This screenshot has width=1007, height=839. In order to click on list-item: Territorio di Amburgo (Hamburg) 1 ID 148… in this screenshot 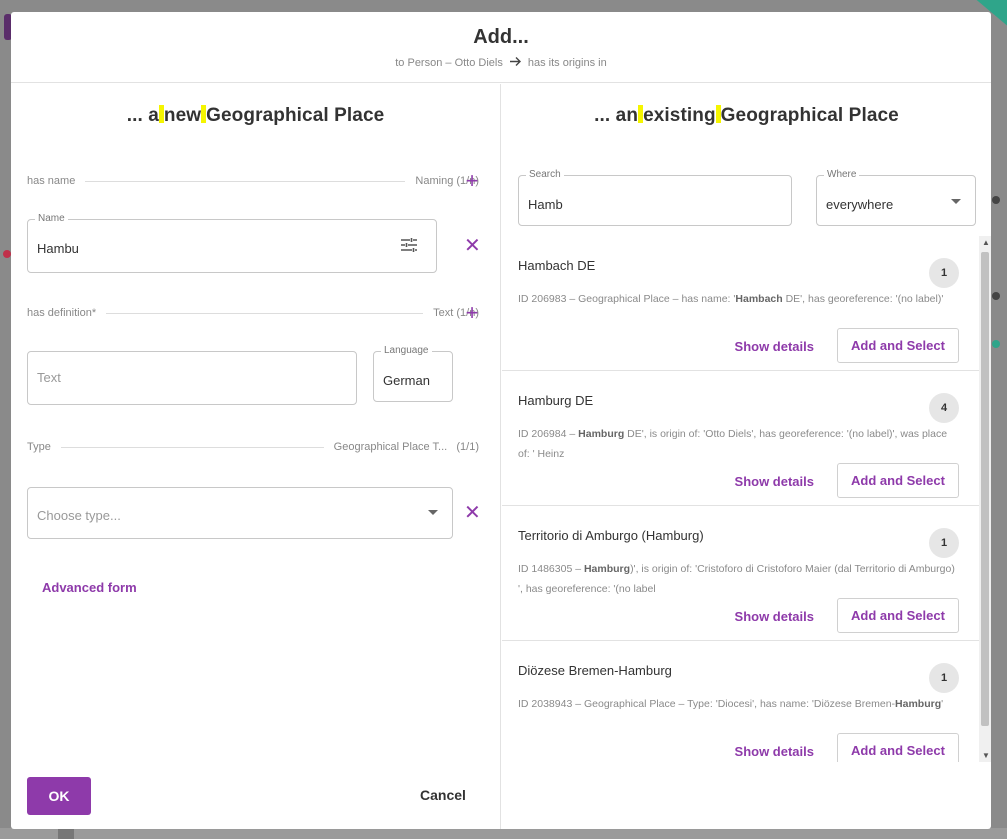, I will do `click(740, 573)`.